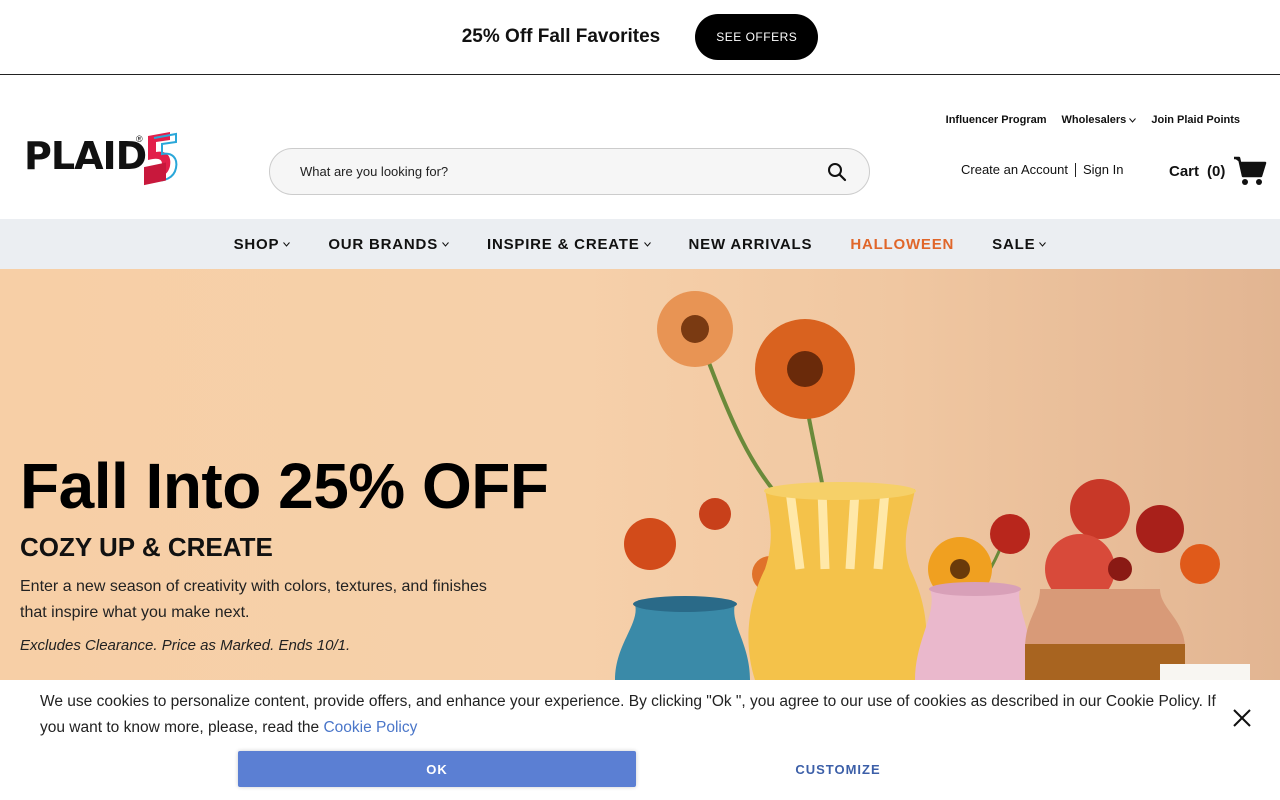 The image size is (1280, 800). What do you see at coordinates (1195, 120) in the screenshot?
I see `join-plaid-points-link: Join Plaid Points` at bounding box center [1195, 120].